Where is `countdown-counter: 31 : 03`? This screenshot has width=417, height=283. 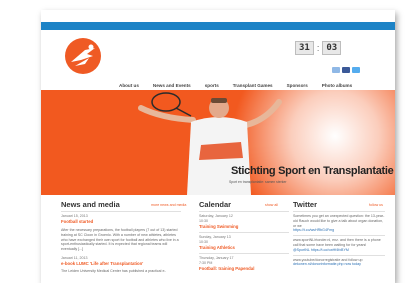 countdown-counter: 31 : 03 is located at coordinates (318, 48).